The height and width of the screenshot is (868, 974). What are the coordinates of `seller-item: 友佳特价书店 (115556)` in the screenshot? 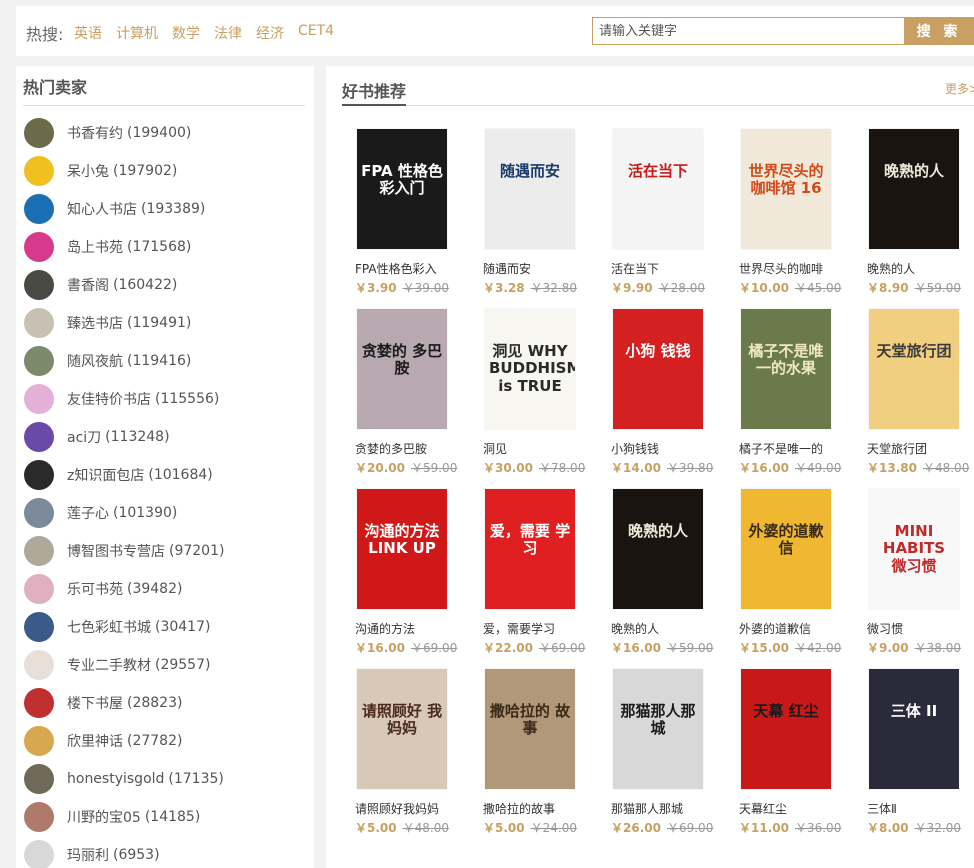 It's located at (165, 399).